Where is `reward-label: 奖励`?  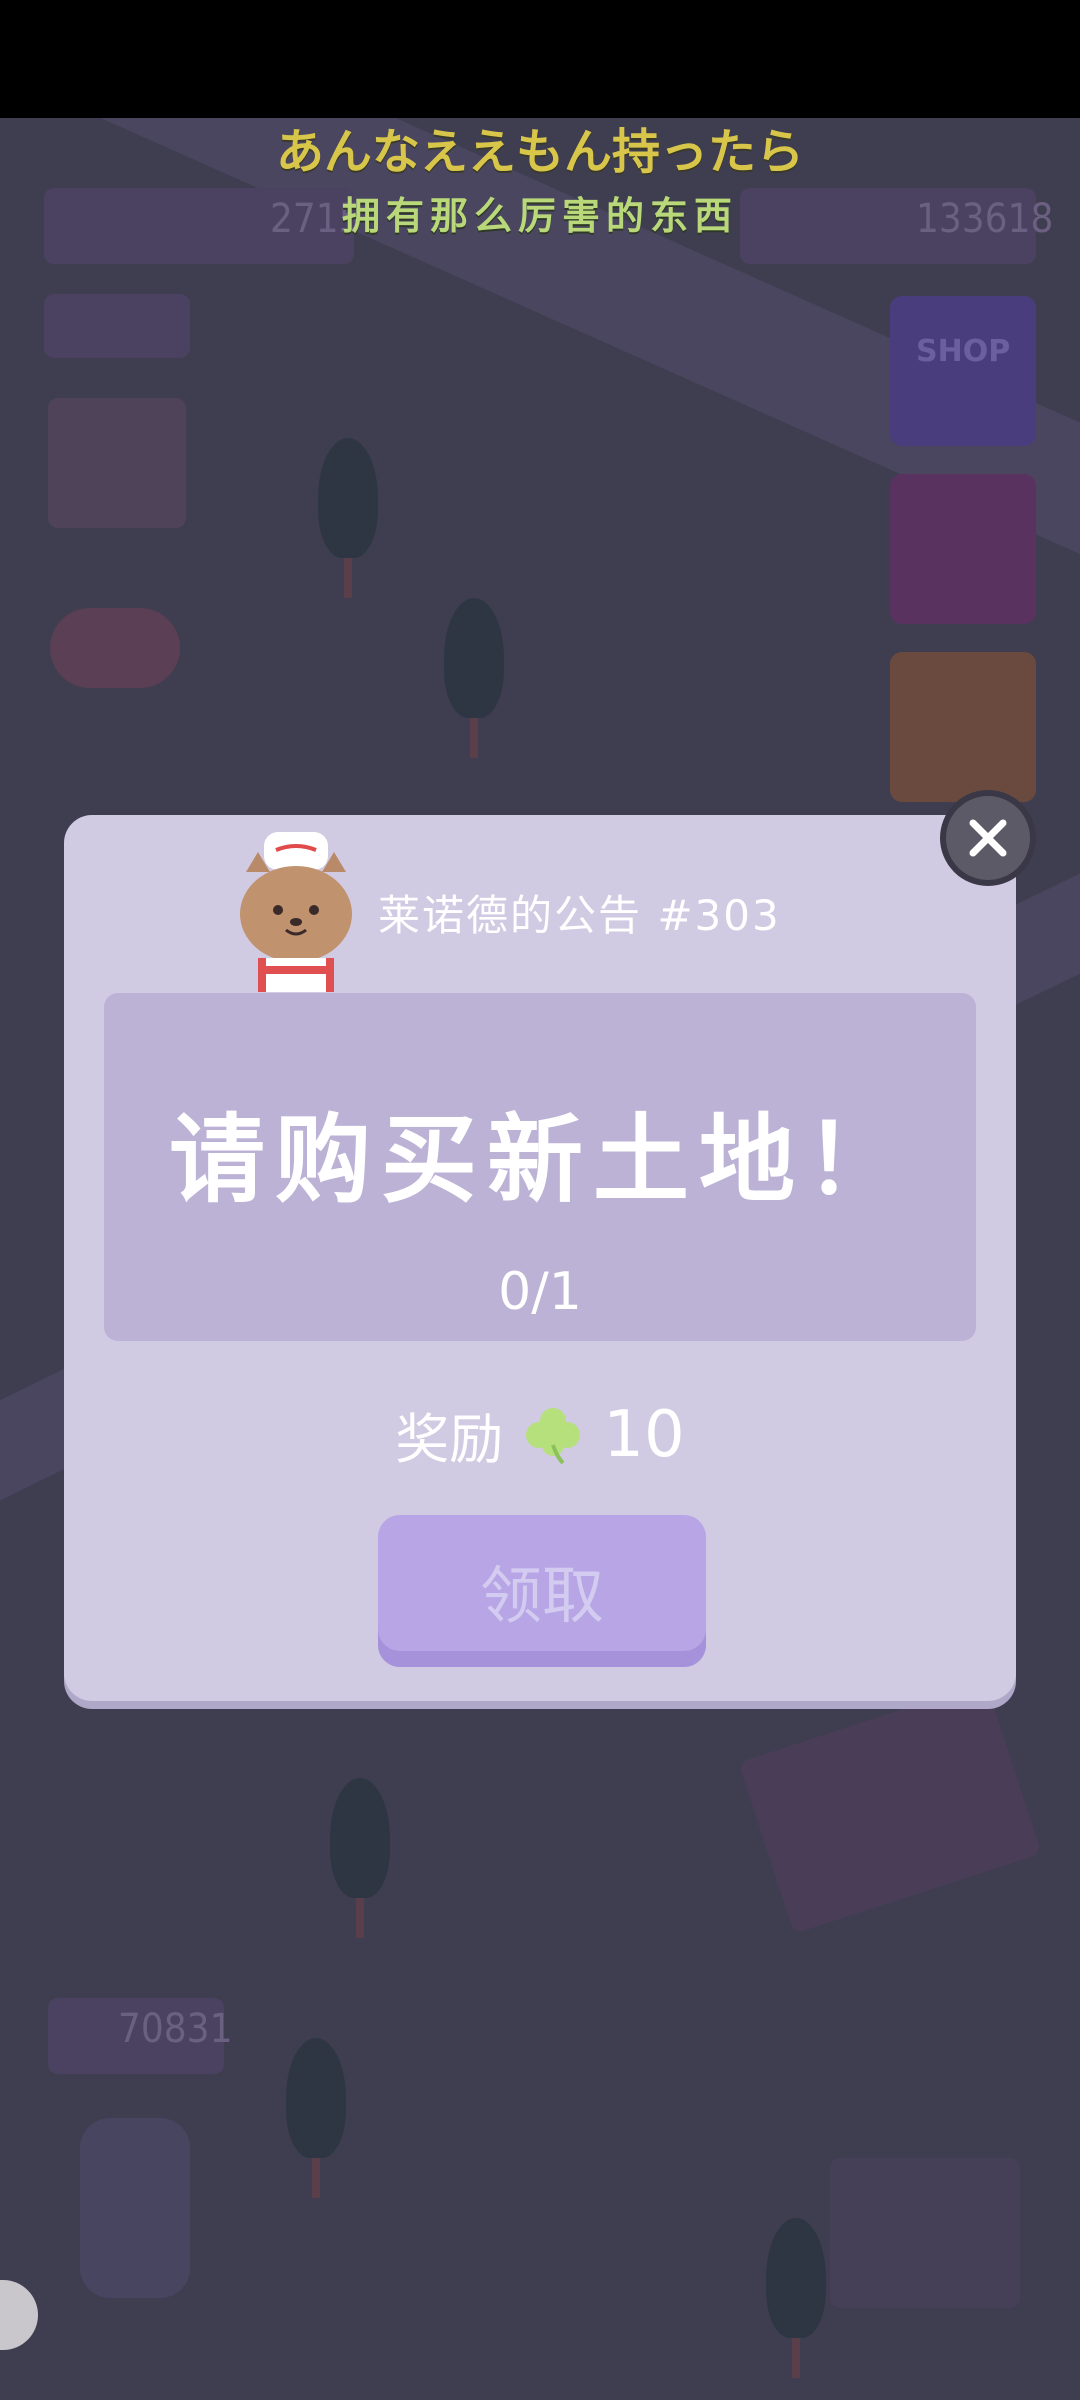 reward-label: 奖励 is located at coordinates (449, 1439).